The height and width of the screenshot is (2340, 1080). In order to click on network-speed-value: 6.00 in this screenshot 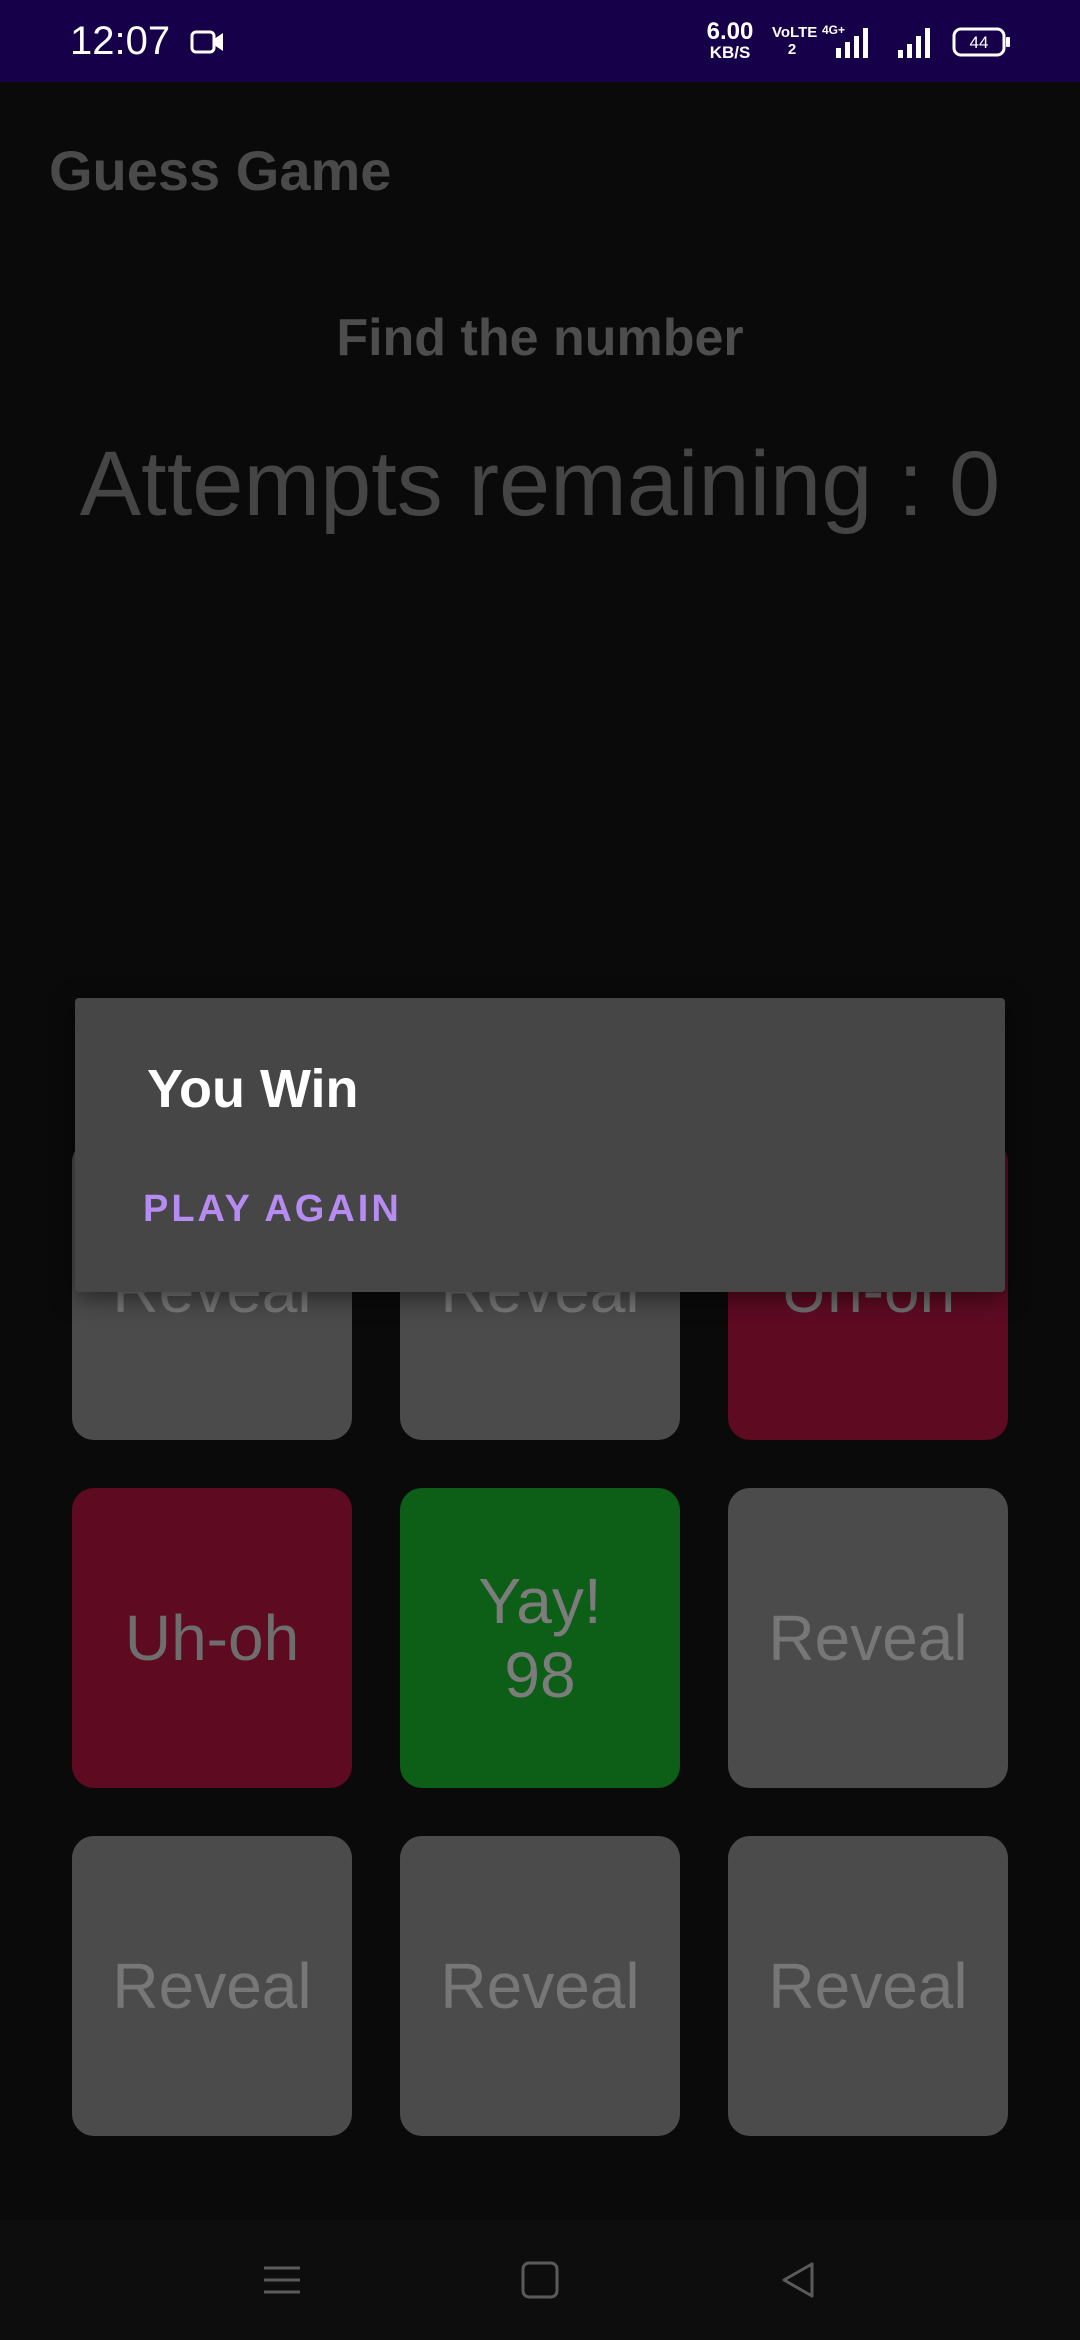, I will do `click(730, 31)`.